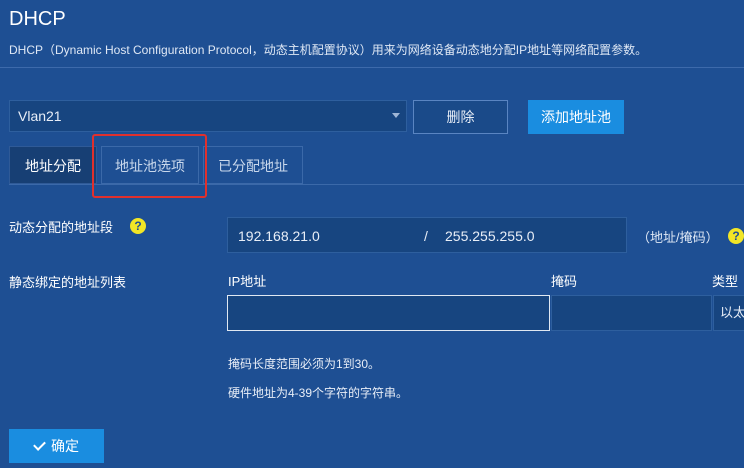 This screenshot has height=468, width=744. I want to click on confirm-button-label: 确定, so click(65, 446).